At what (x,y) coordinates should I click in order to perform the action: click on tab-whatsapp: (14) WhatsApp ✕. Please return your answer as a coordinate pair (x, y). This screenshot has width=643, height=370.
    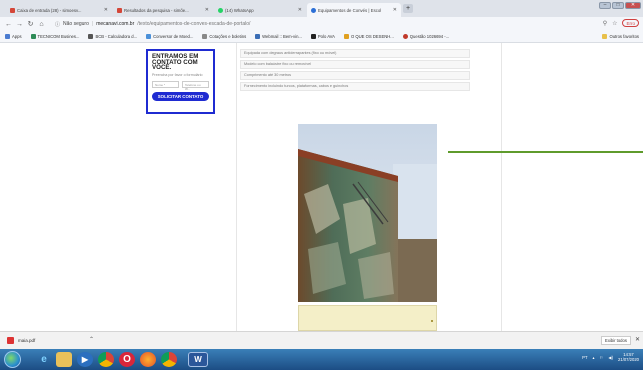
    Looking at the image, I should click on (260, 10).